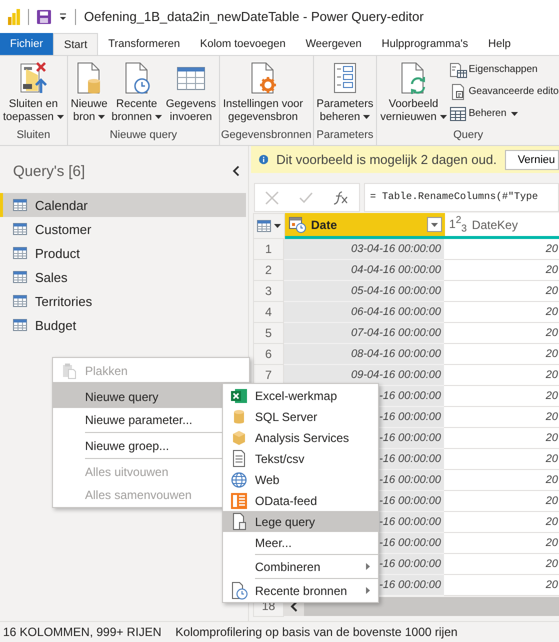 This screenshot has width=559, height=642. What do you see at coordinates (123, 325) in the screenshot?
I see `query-item: Budget` at bounding box center [123, 325].